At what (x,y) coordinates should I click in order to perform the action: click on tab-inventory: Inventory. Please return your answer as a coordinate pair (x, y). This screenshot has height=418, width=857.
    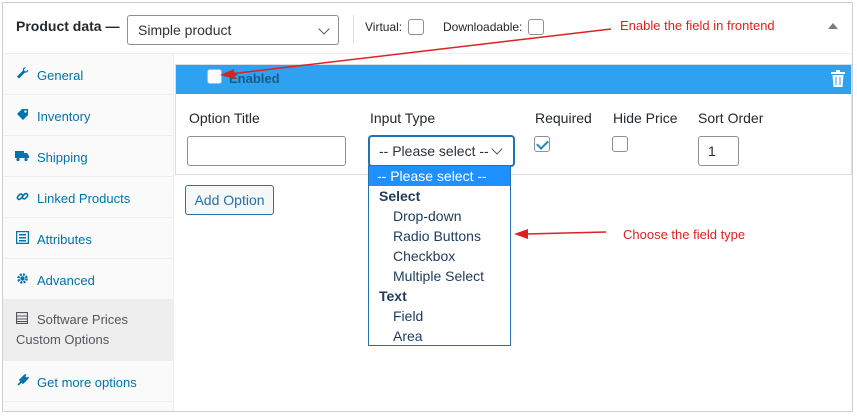
    Looking at the image, I should click on (88, 115).